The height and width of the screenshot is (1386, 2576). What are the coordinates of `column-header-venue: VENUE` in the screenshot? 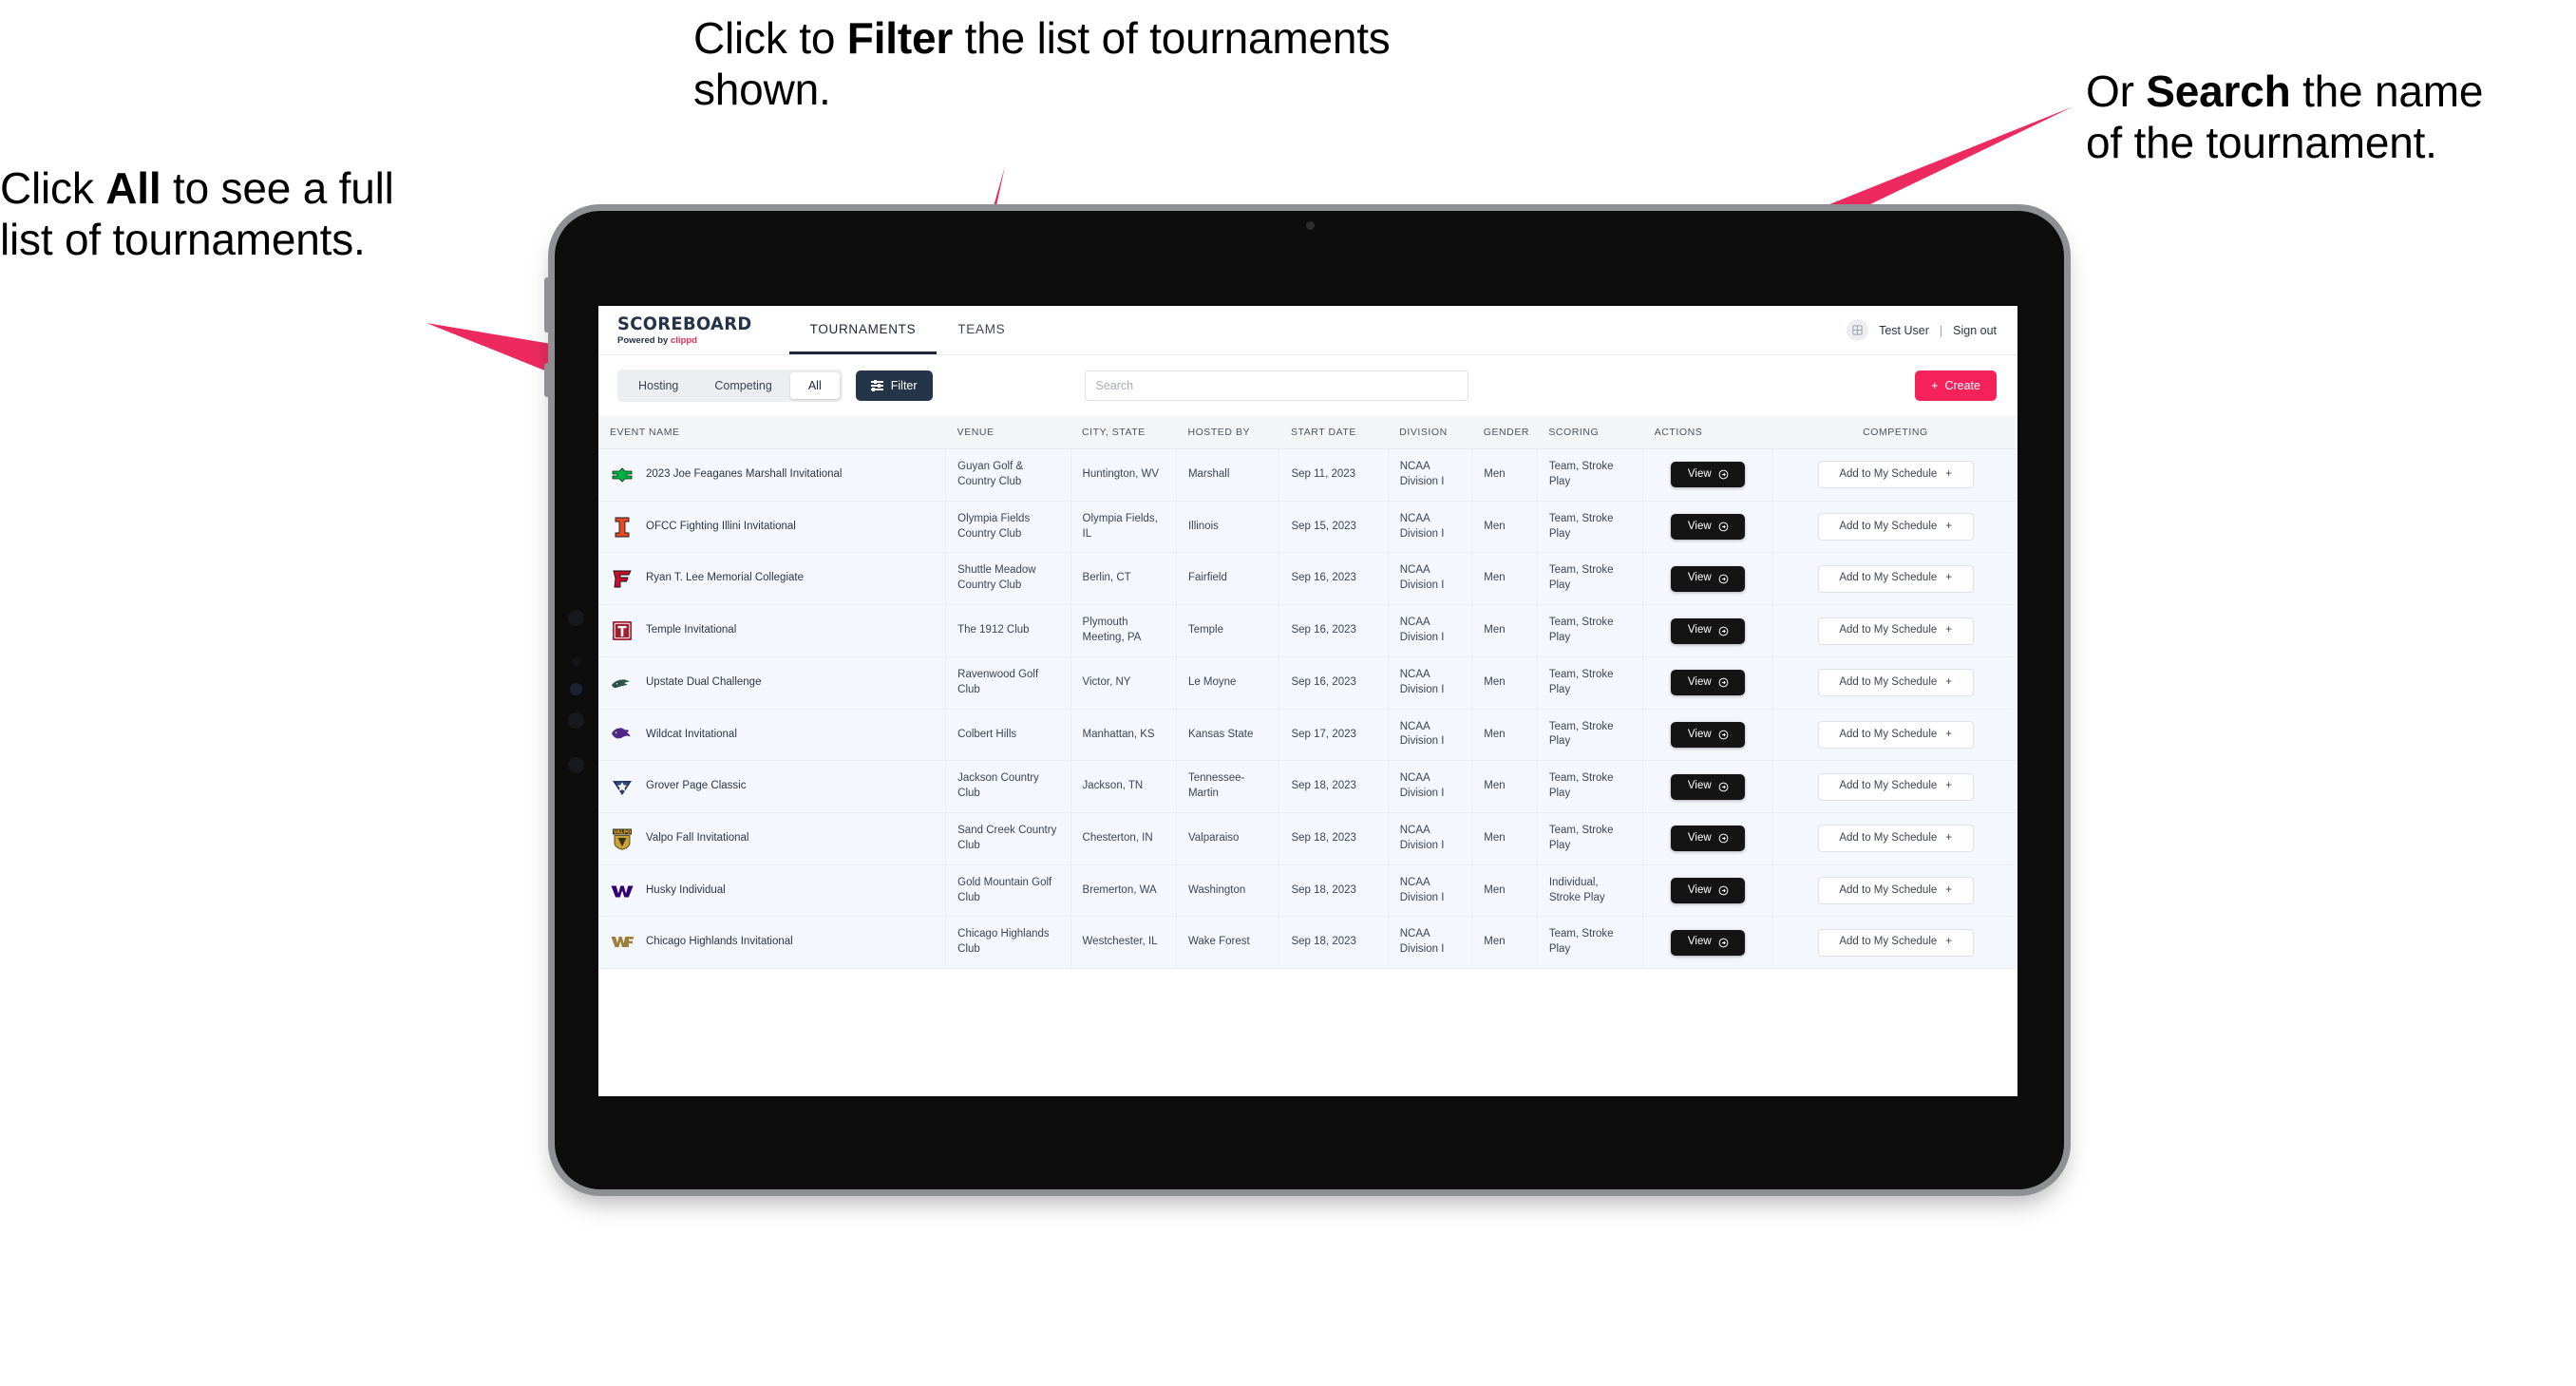 It's located at (1008, 432).